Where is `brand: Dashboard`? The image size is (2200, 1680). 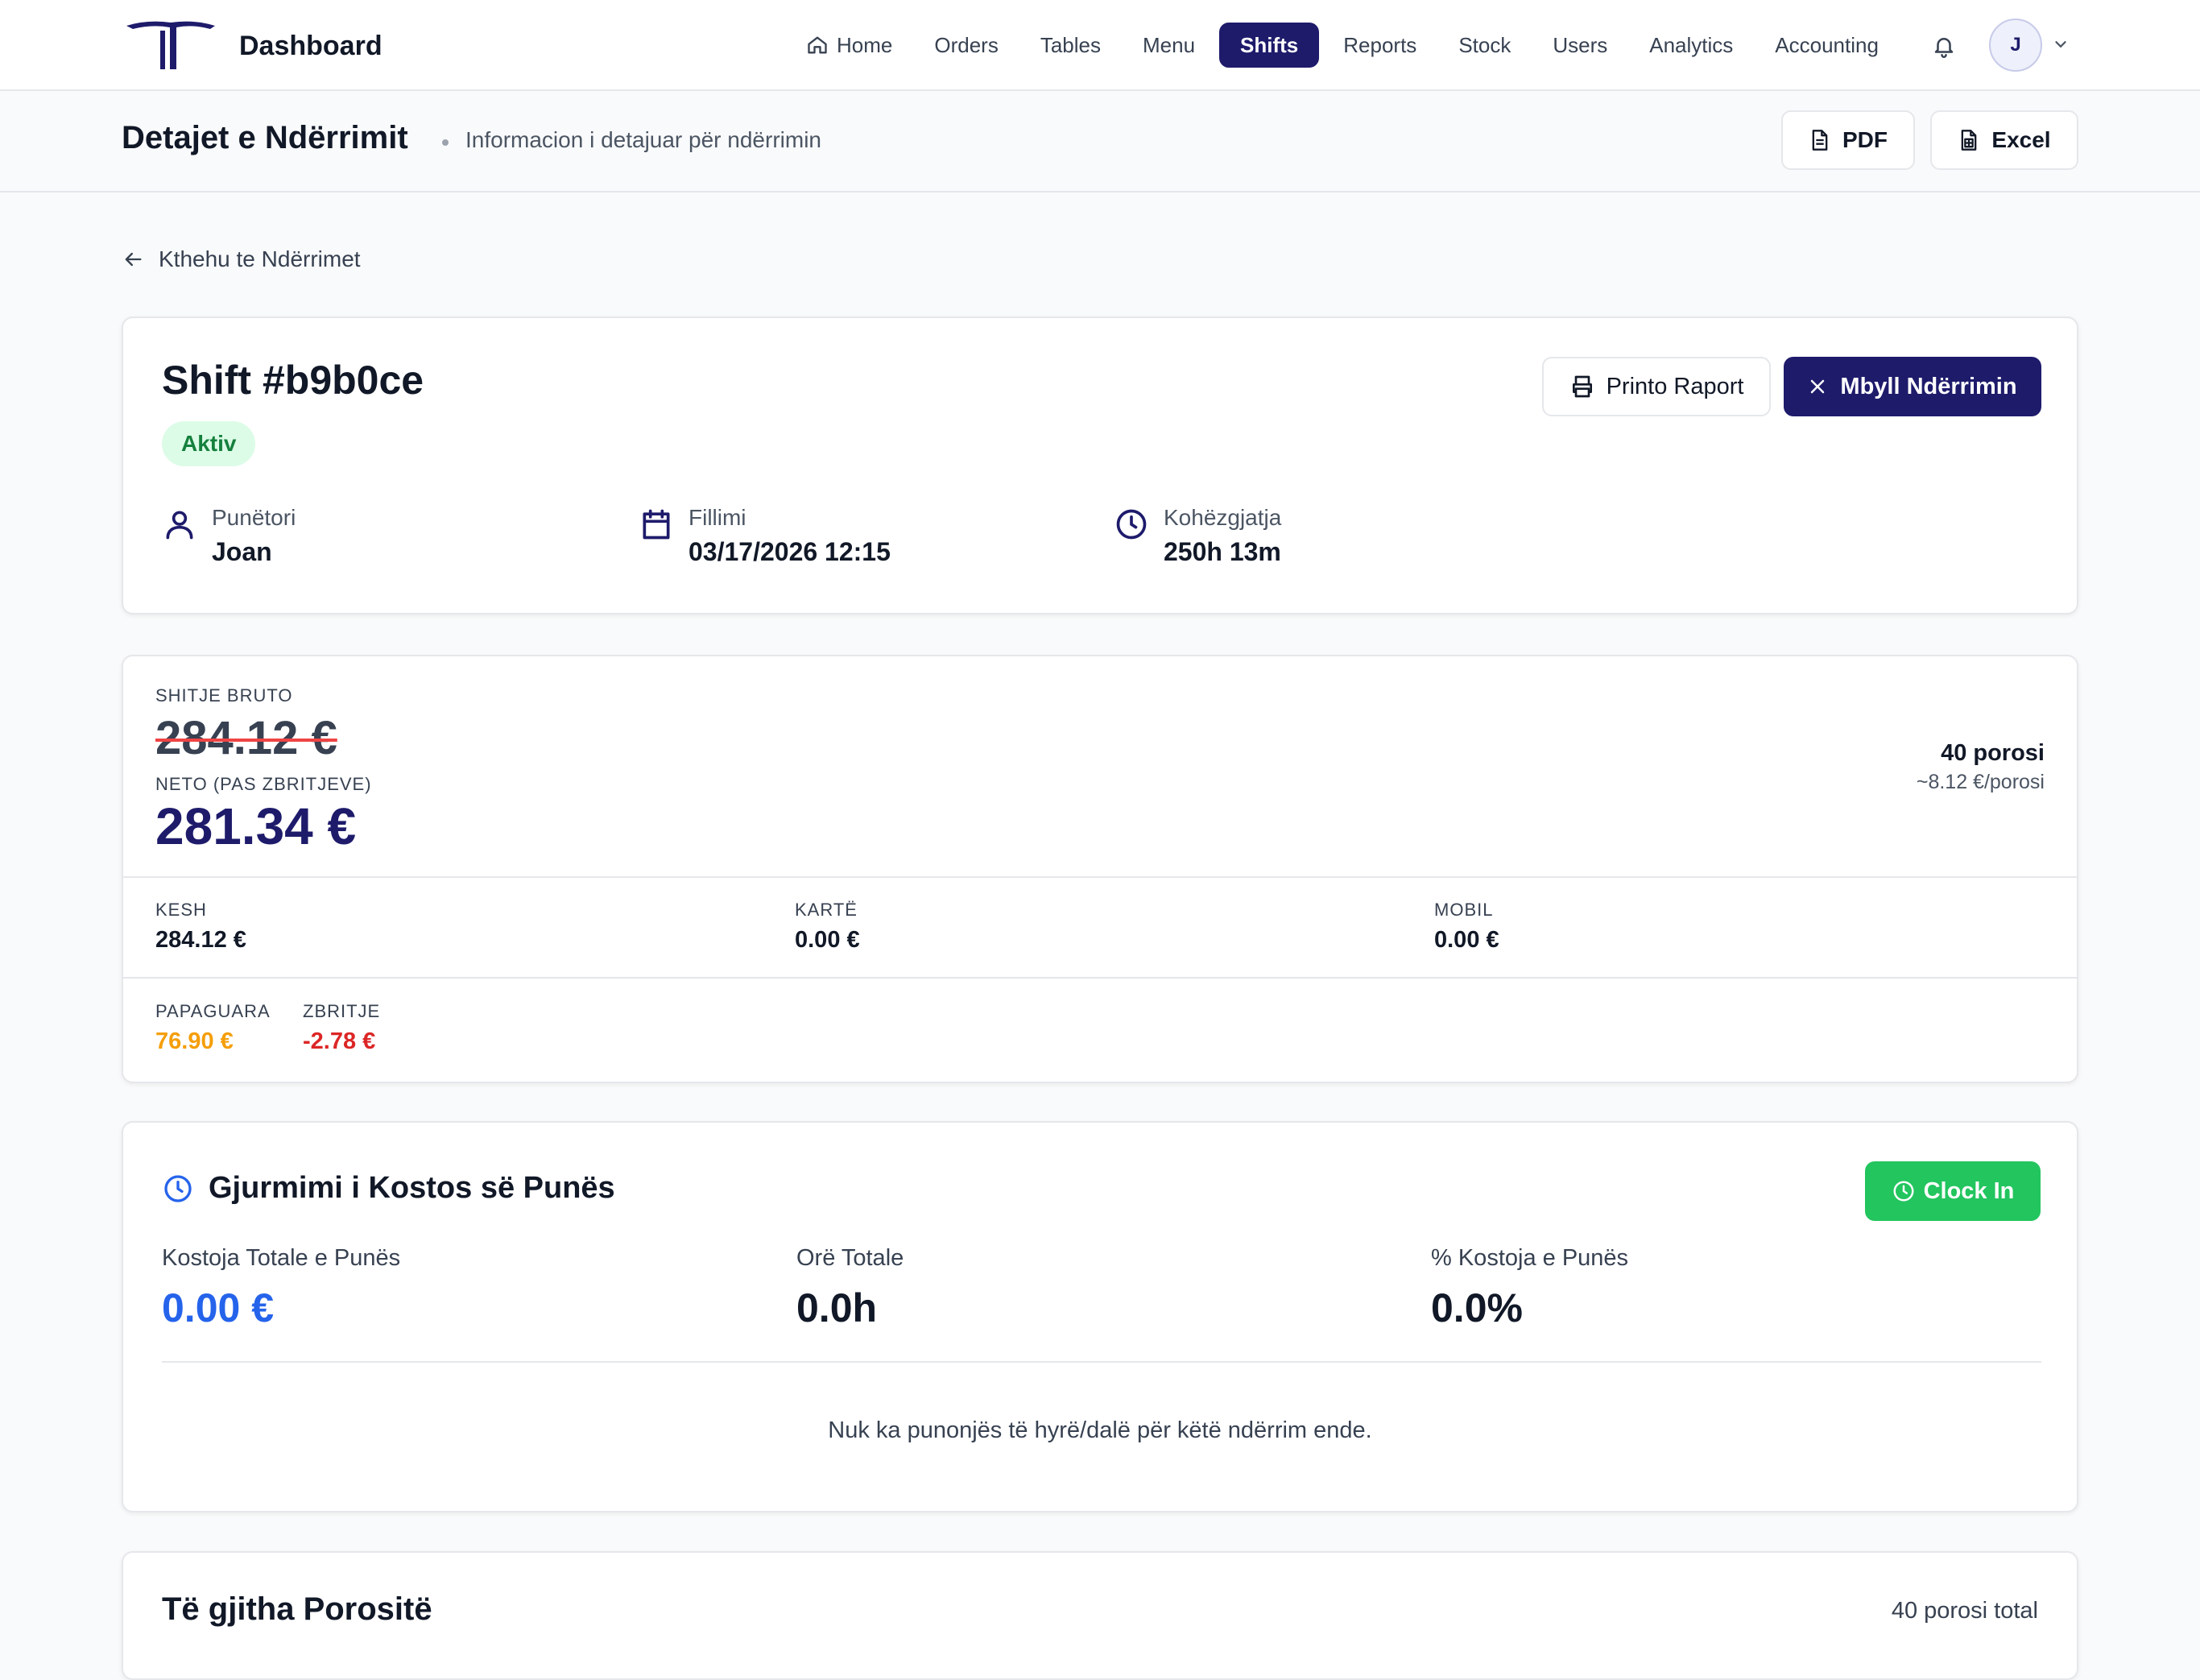 brand: Dashboard is located at coordinates (253, 46).